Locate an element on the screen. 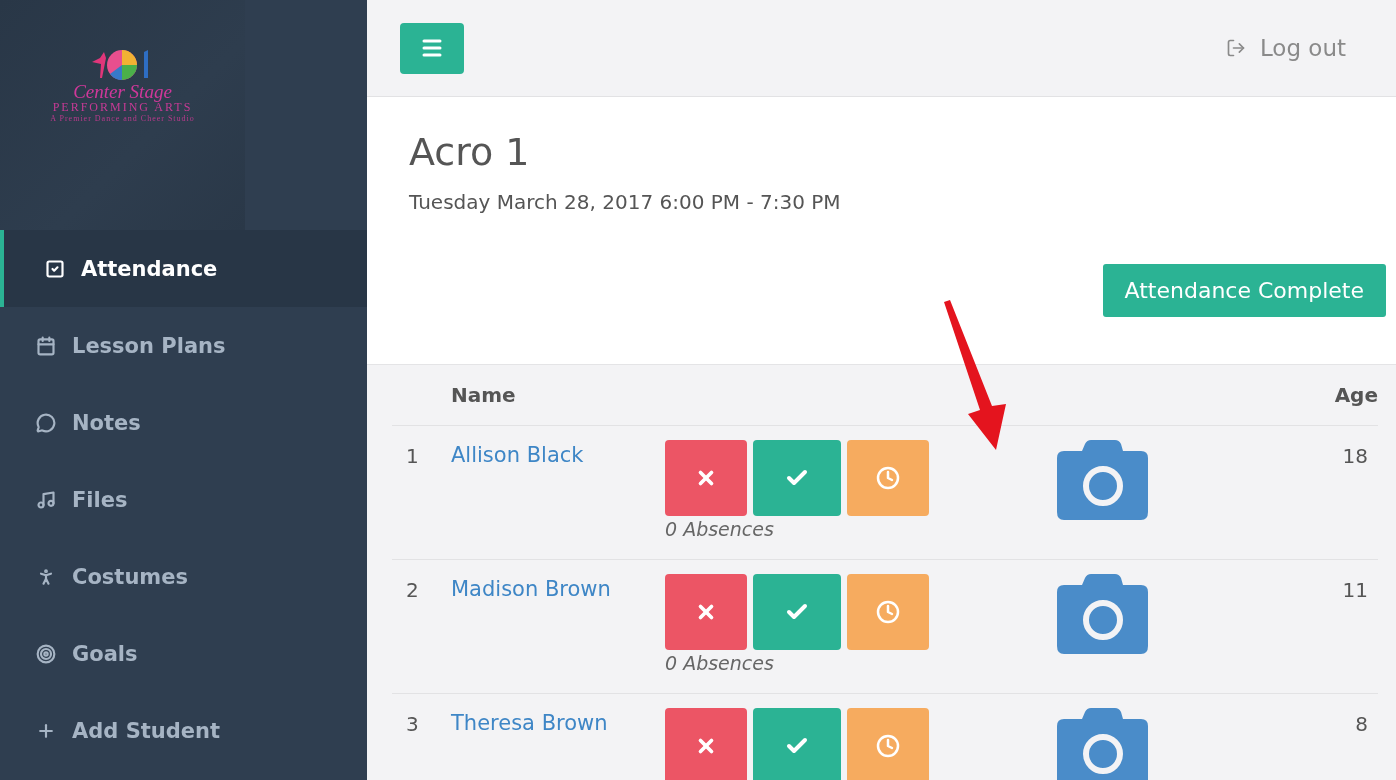 The width and height of the screenshot is (1396, 780). row-number: 3 is located at coordinates (412, 724).